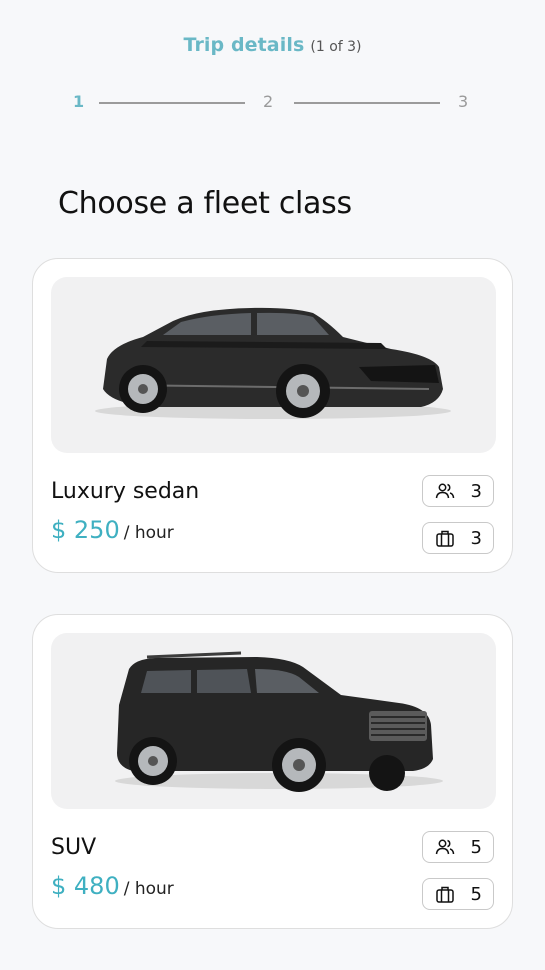 This screenshot has width=545, height=970. I want to click on stepper: 1 2 3, so click(275, 103).